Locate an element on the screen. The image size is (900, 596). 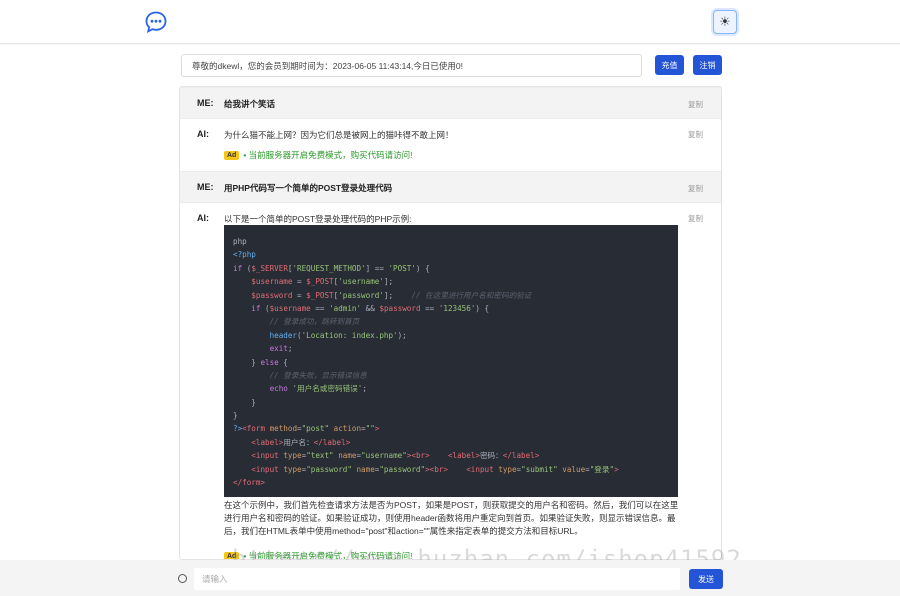
code-line: // 登录失败，显示错误信息 is located at coordinates (318, 375).